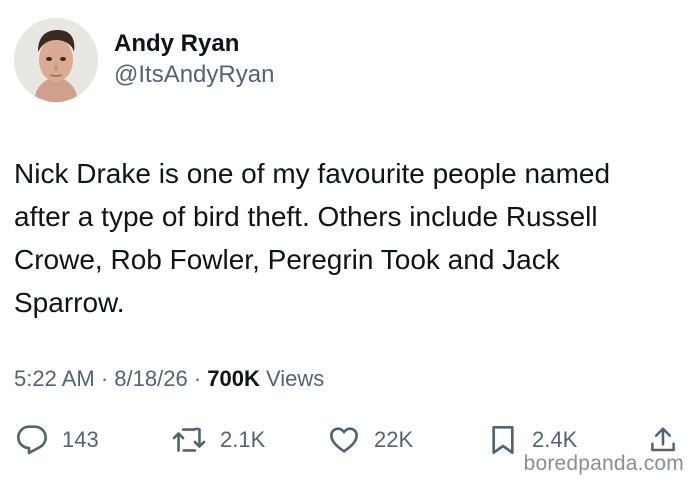 Image resolution: width=700 pixels, height=485 pixels. What do you see at coordinates (295, 378) in the screenshot?
I see `views-label: Views` at bounding box center [295, 378].